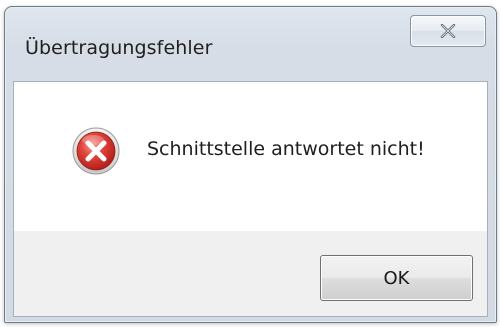  What do you see at coordinates (286, 149) in the screenshot?
I see `error-message: Schnittstelle antwortet nicht!` at bounding box center [286, 149].